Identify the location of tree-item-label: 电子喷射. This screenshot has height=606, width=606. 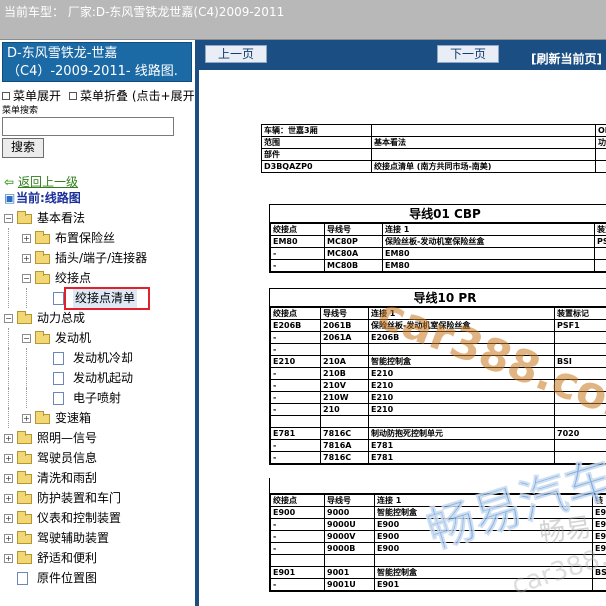
(97, 398).